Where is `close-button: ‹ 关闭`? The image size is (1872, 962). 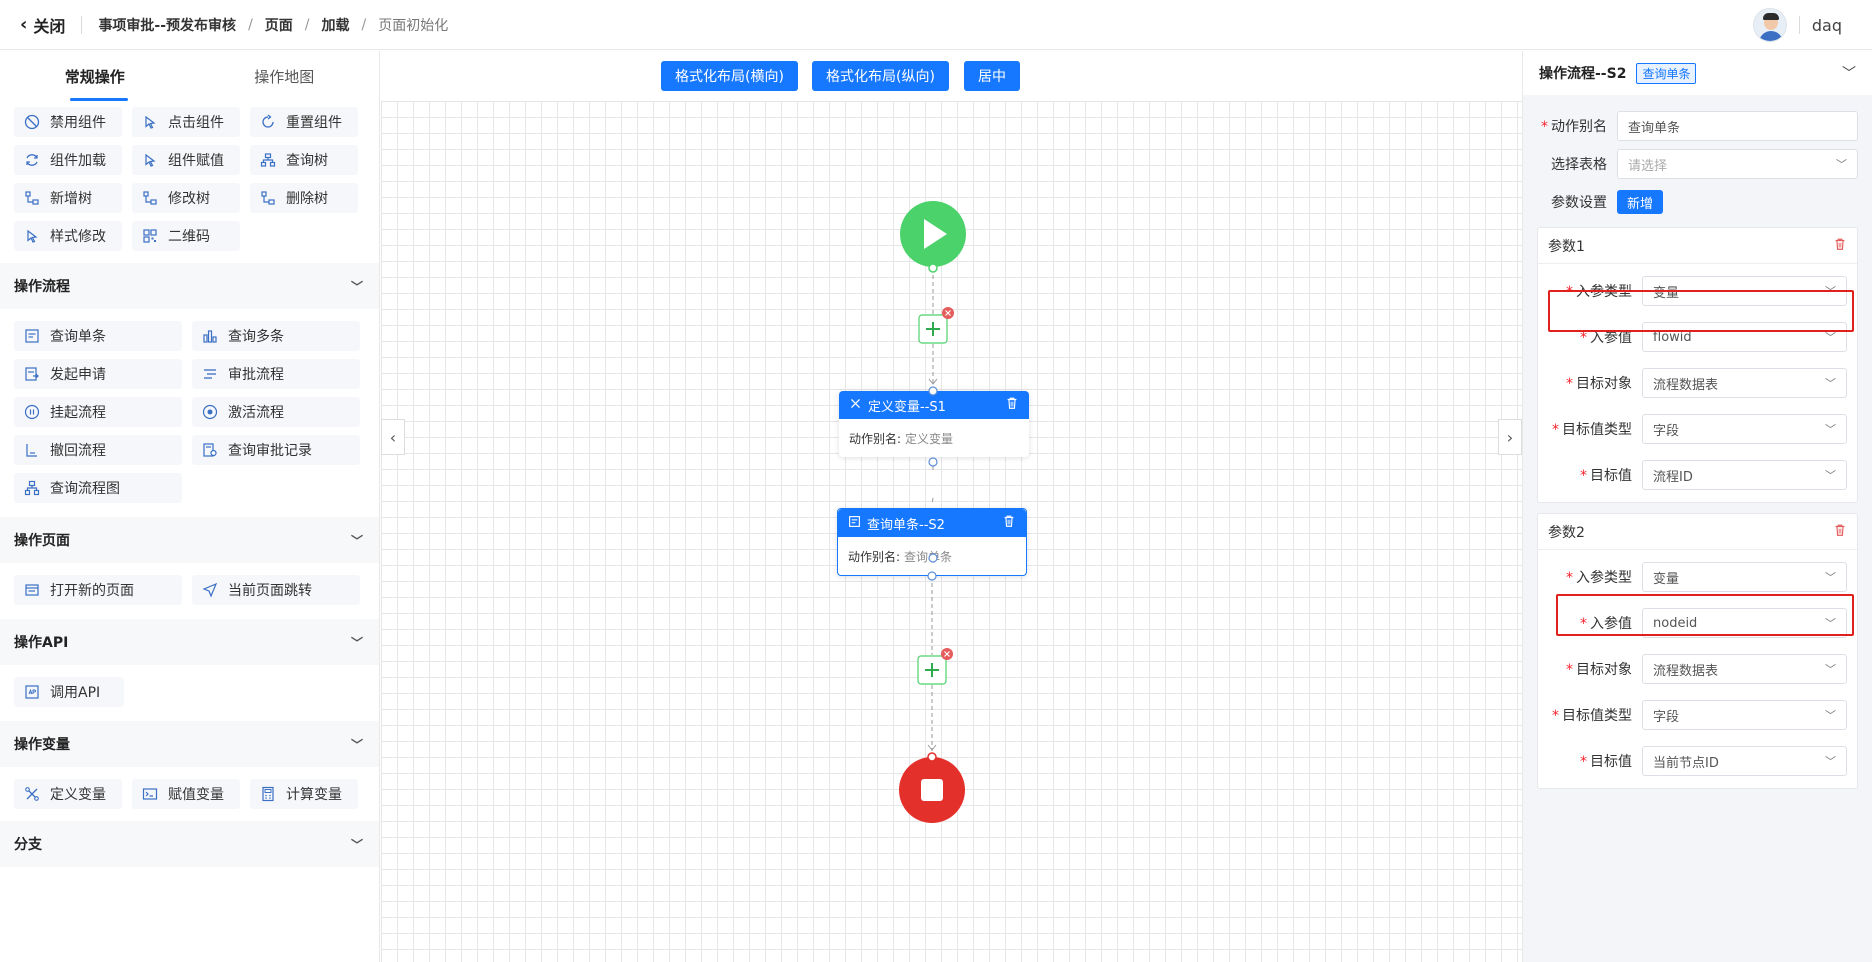 close-button: ‹ 关闭 is located at coordinates (42, 25).